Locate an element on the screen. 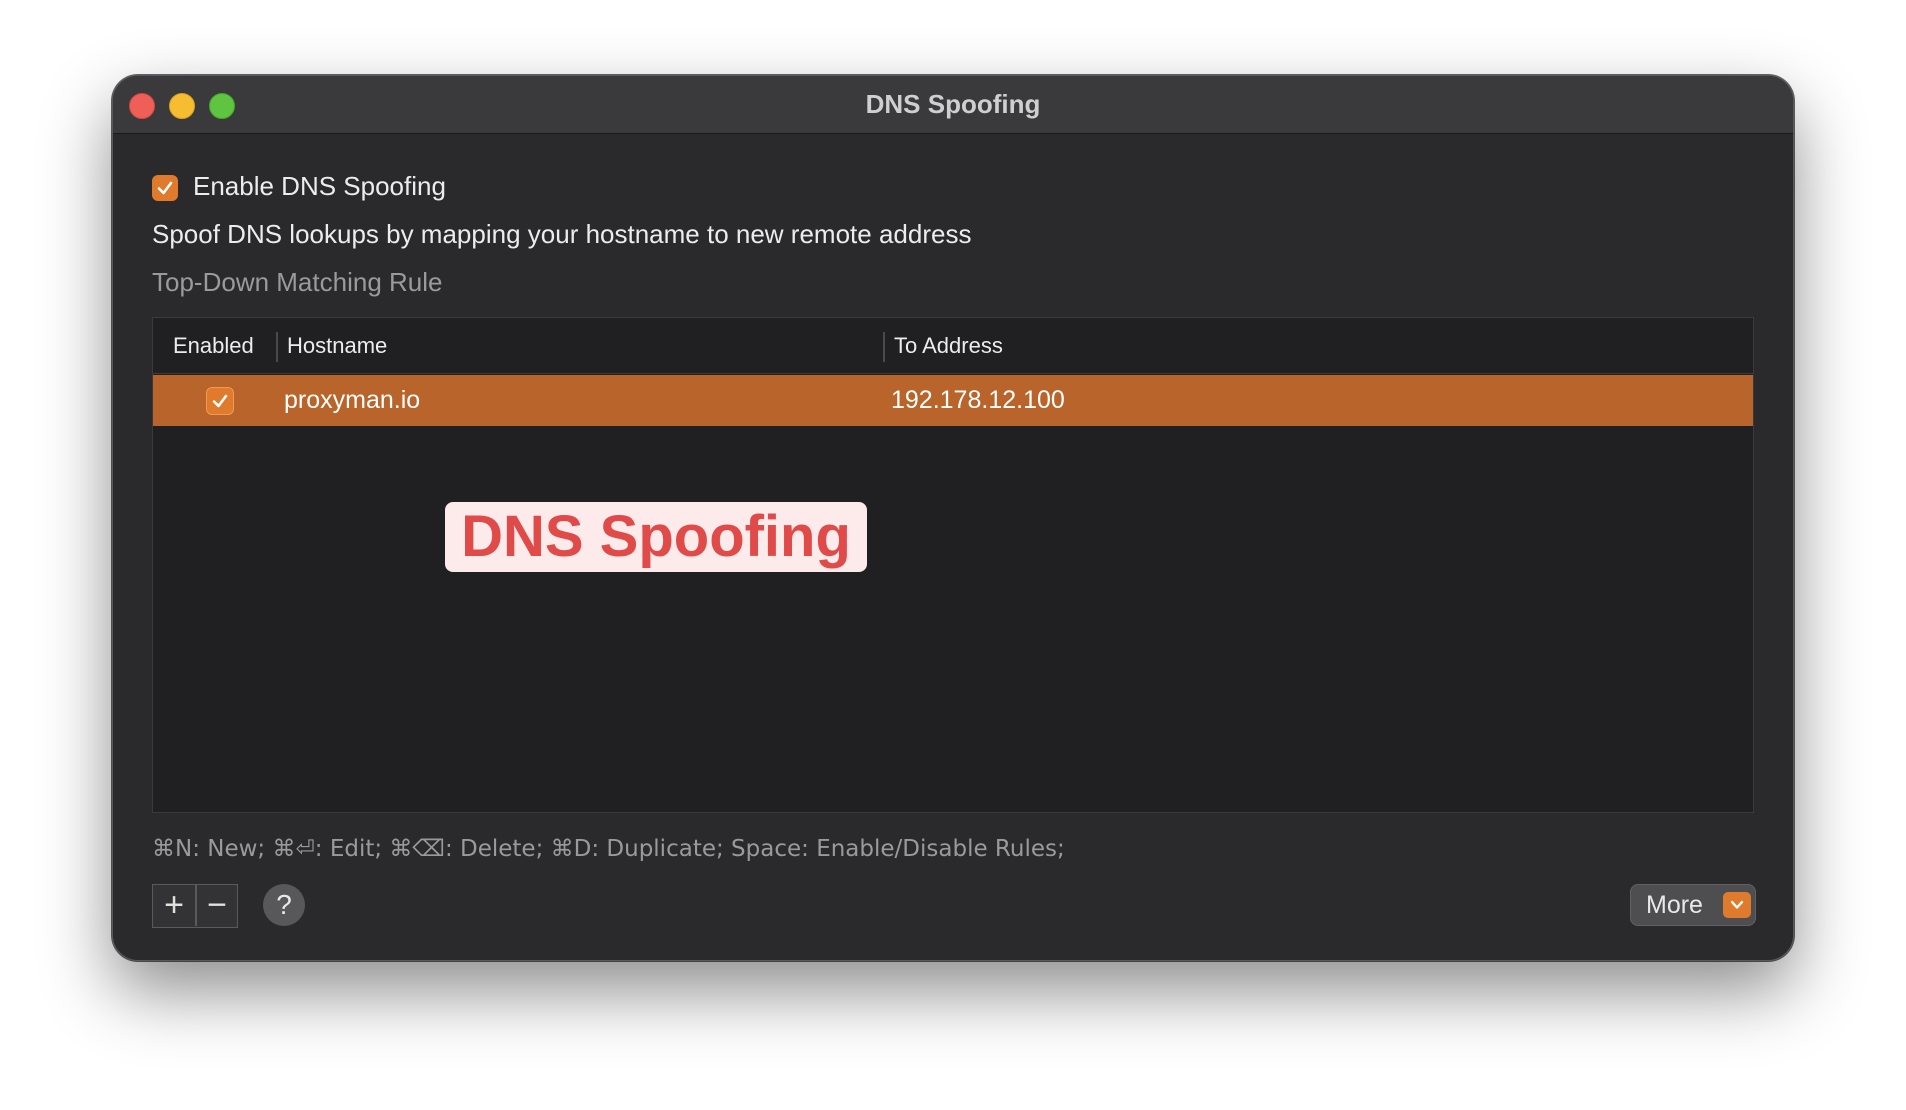 The height and width of the screenshot is (1110, 1906). more-button-label: More is located at coordinates (1674, 905).